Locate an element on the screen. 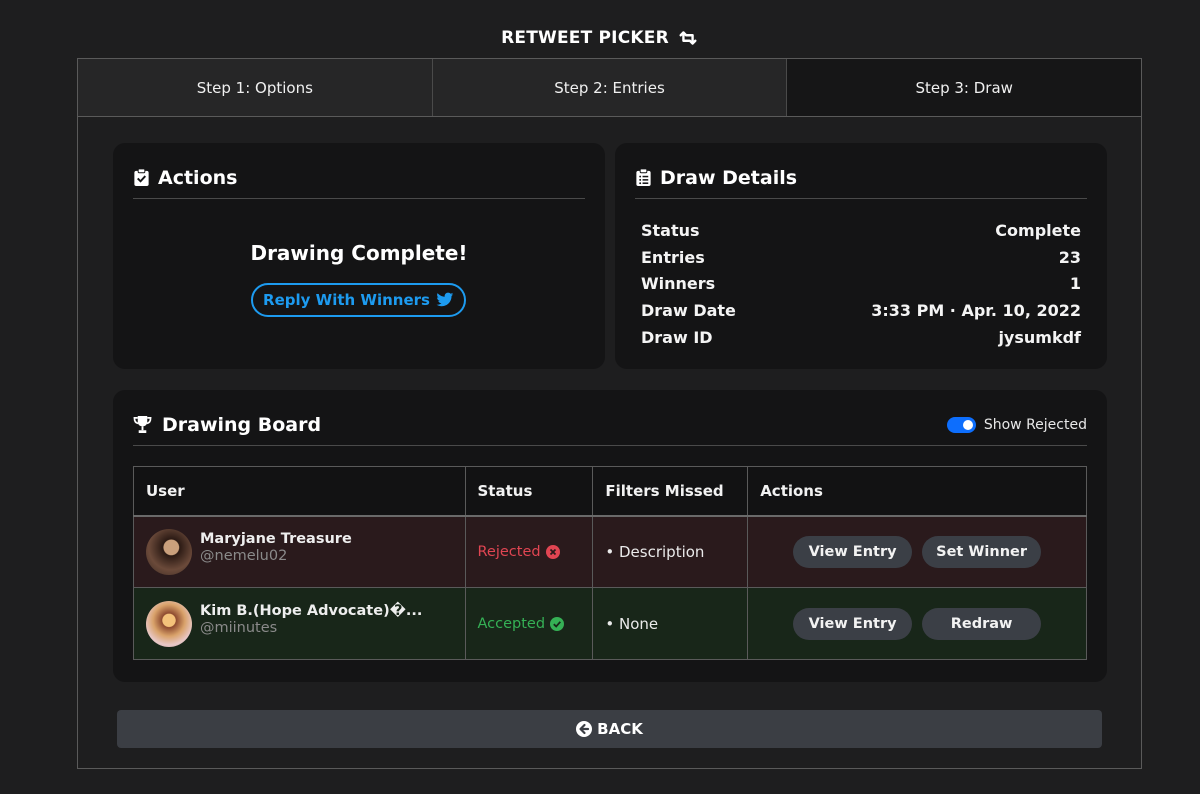 This screenshot has width=1200, height=794. back-button: BACK is located at coordinates (609, 729).